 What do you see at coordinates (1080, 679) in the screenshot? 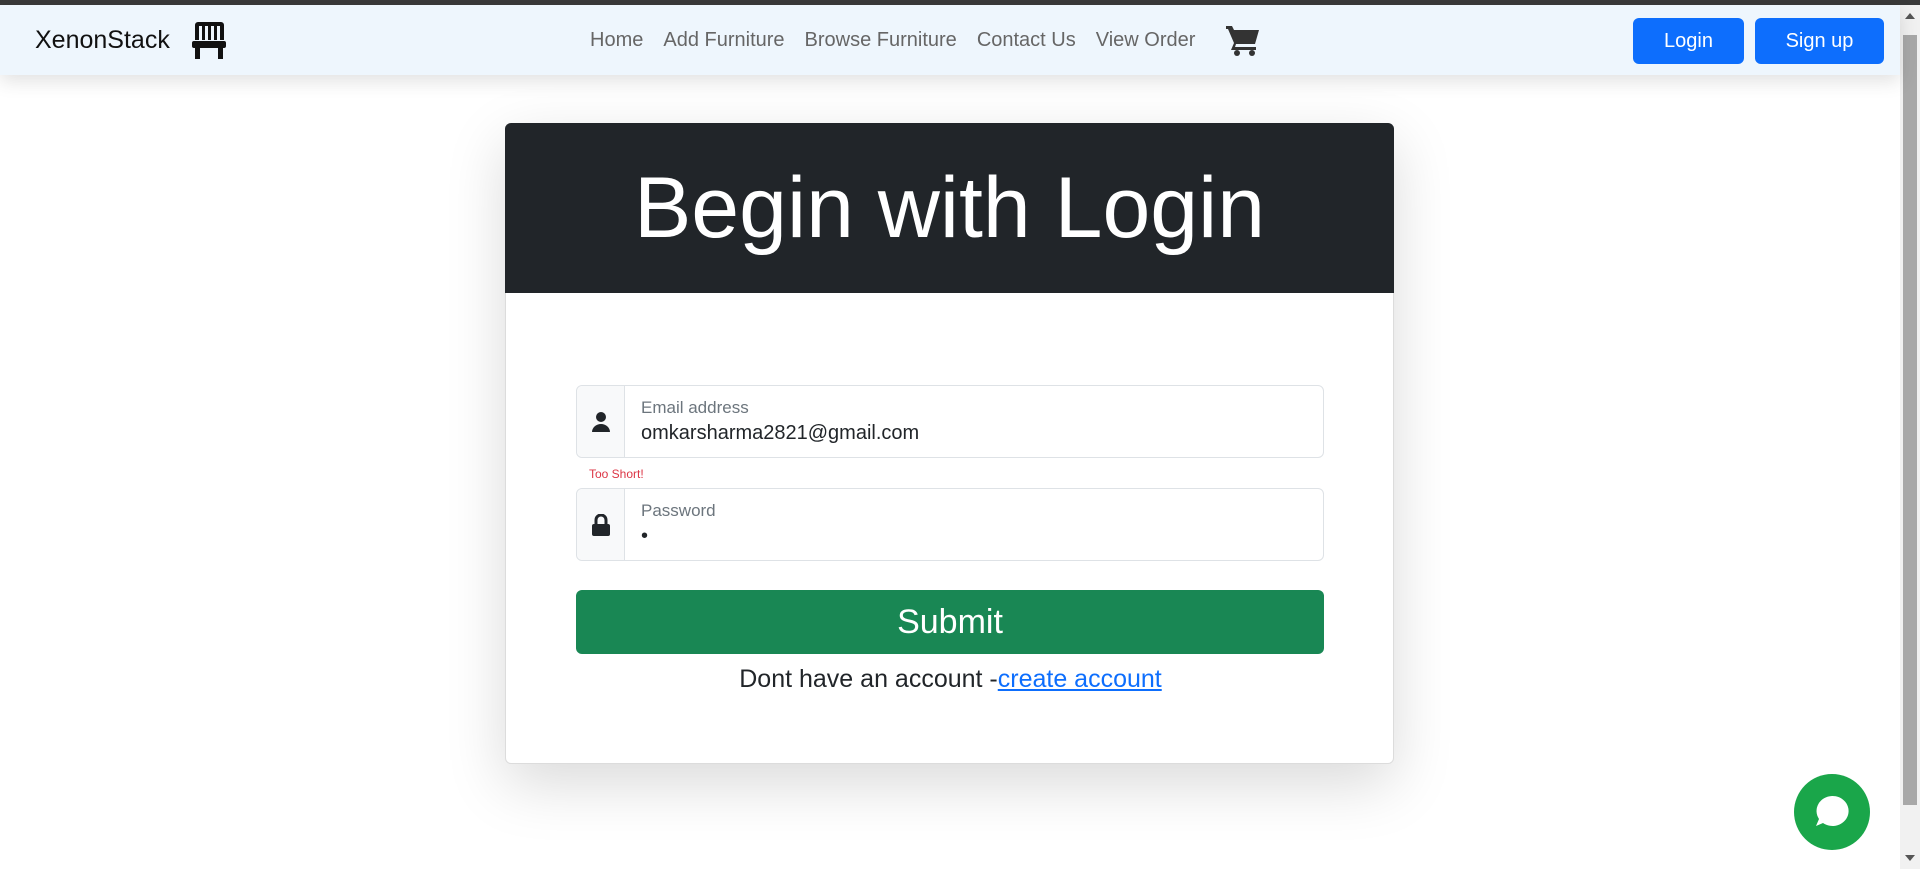
I see `create-account-link: create account` at bounding box center [1080, 679].